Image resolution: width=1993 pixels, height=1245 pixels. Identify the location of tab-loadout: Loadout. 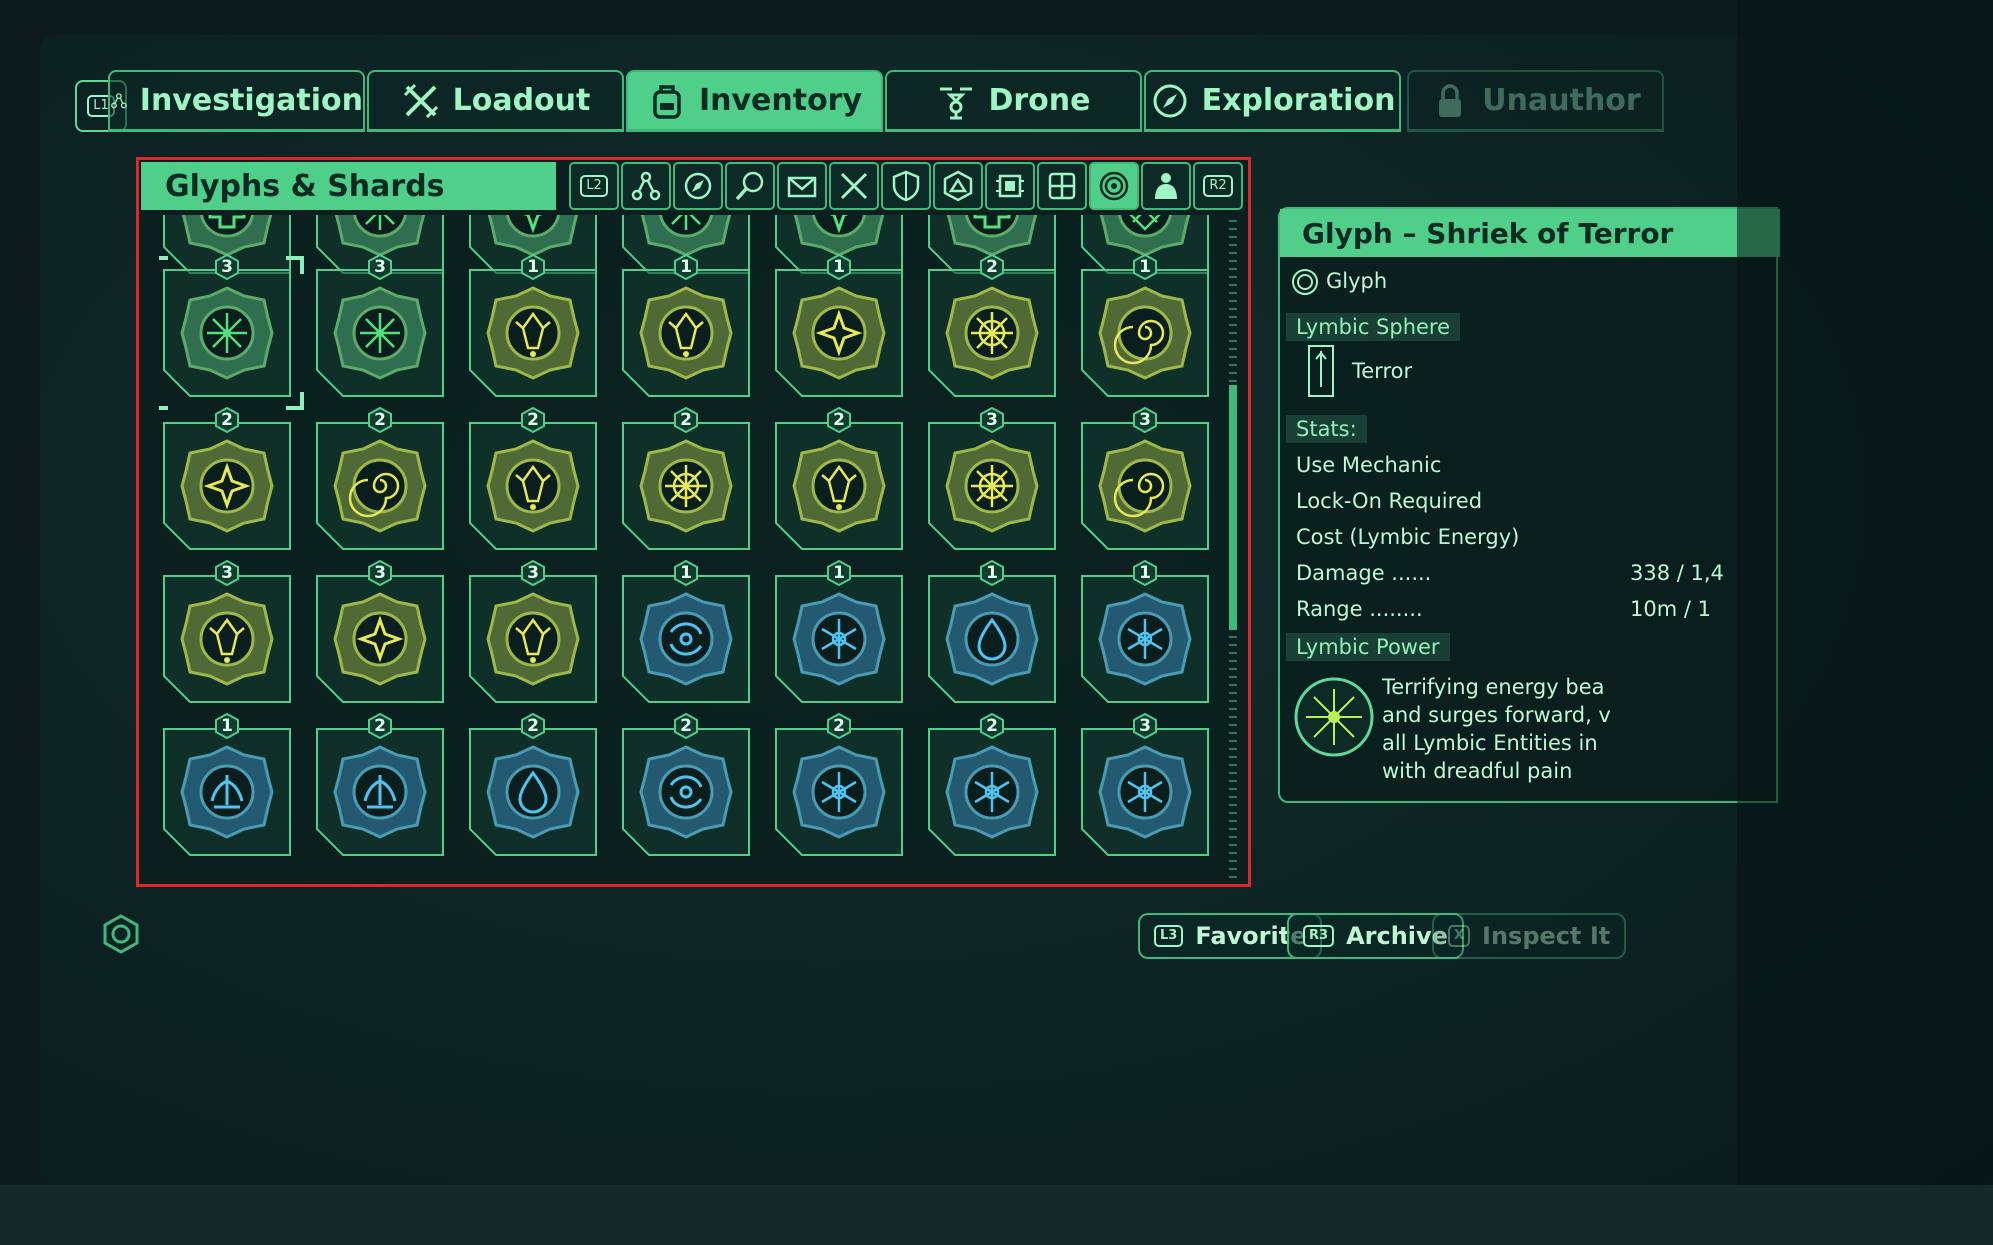
(495, 101).